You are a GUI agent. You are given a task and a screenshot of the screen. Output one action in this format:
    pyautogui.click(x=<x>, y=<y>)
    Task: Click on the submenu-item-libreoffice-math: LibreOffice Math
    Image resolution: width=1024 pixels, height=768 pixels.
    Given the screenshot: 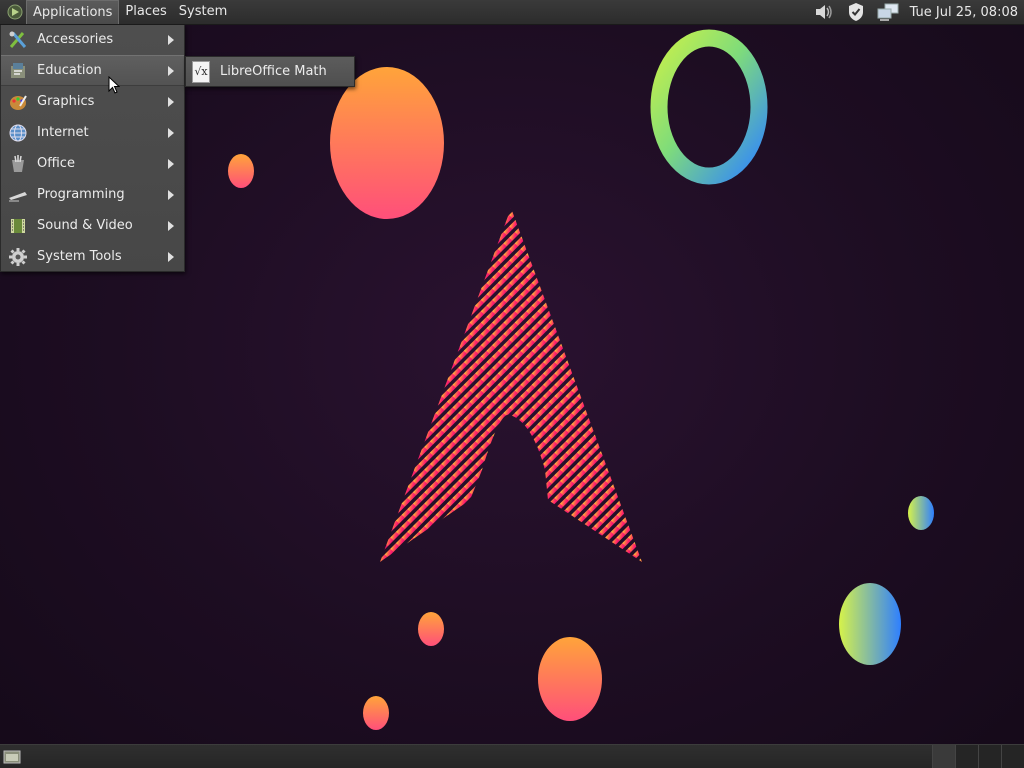 What is the action you would take?
    pyautogui.click(x=273, y=71)
    